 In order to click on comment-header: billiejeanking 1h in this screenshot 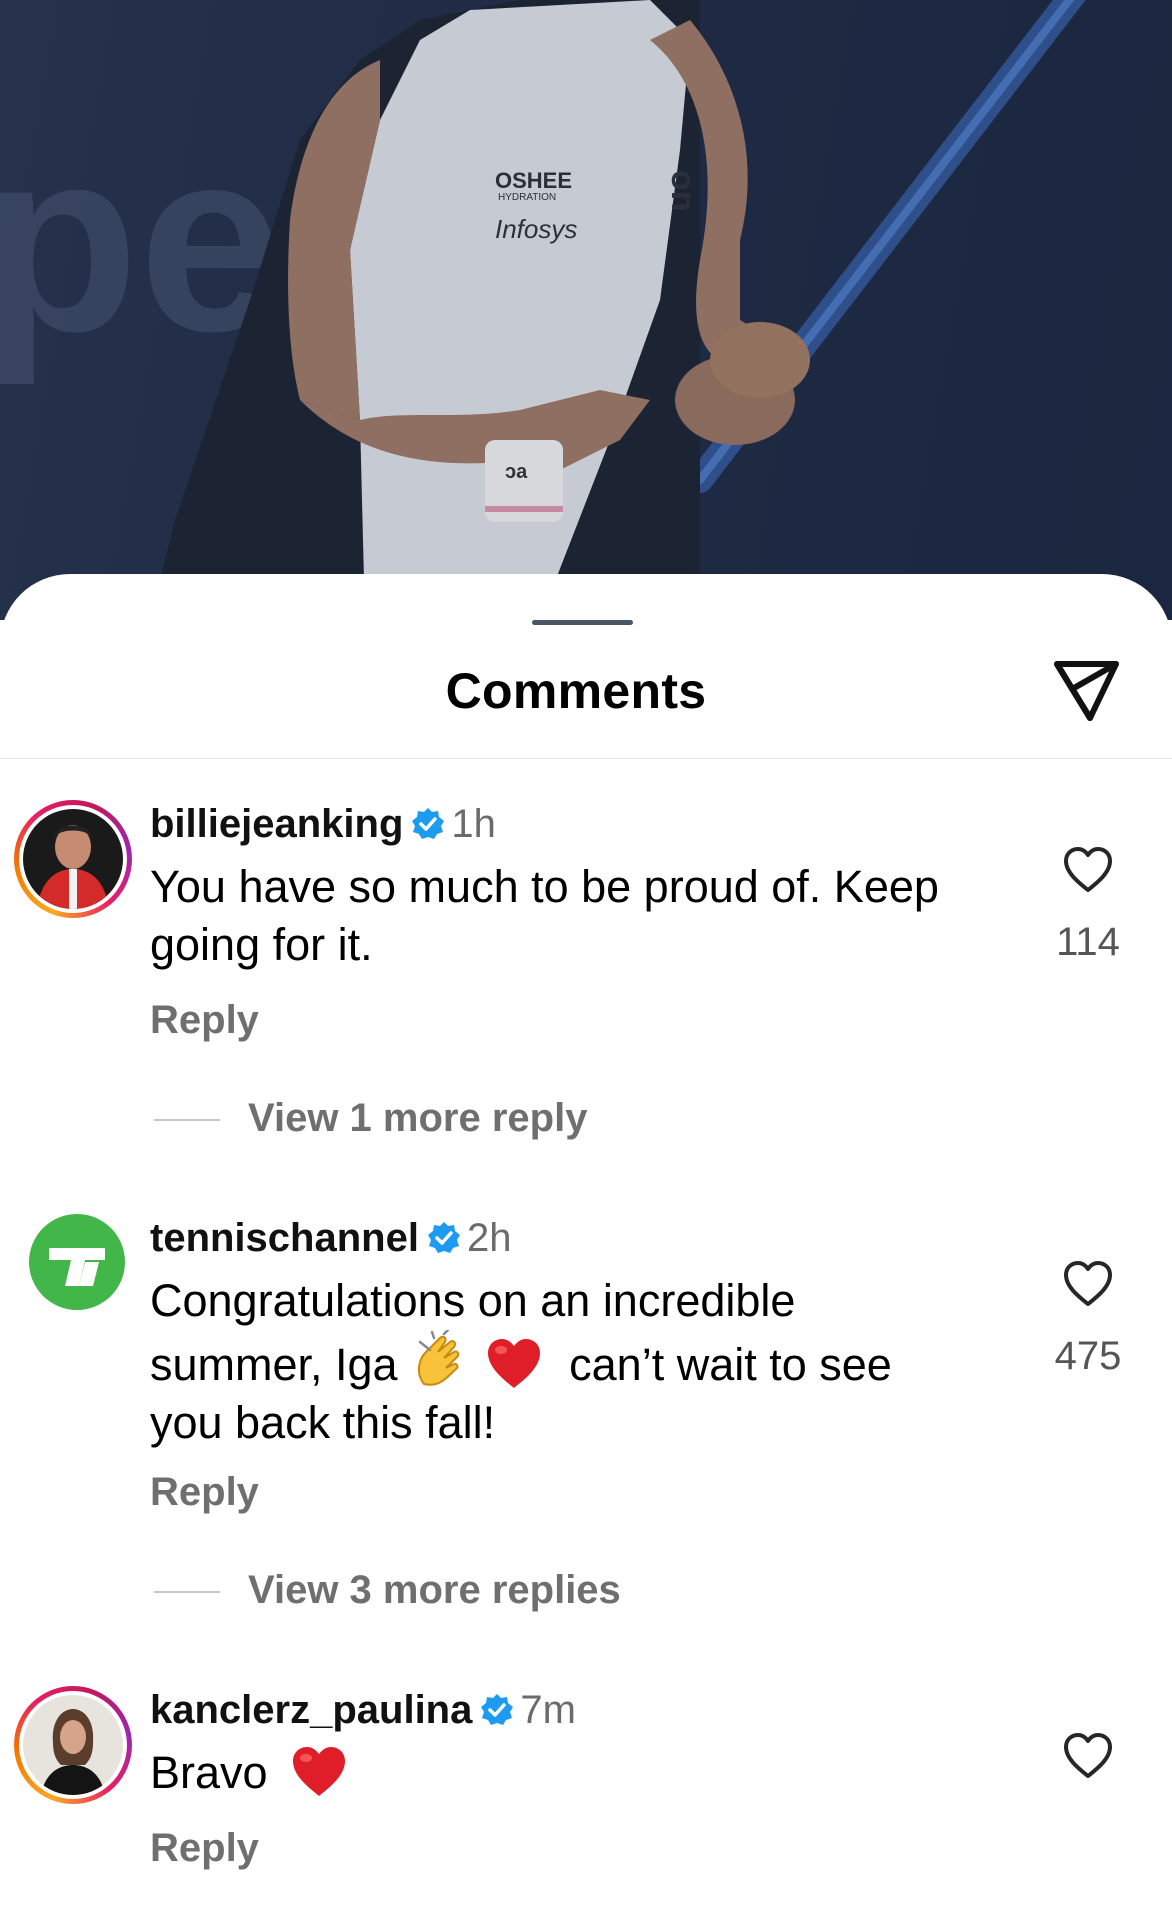, I will do `click(323, 824)`.